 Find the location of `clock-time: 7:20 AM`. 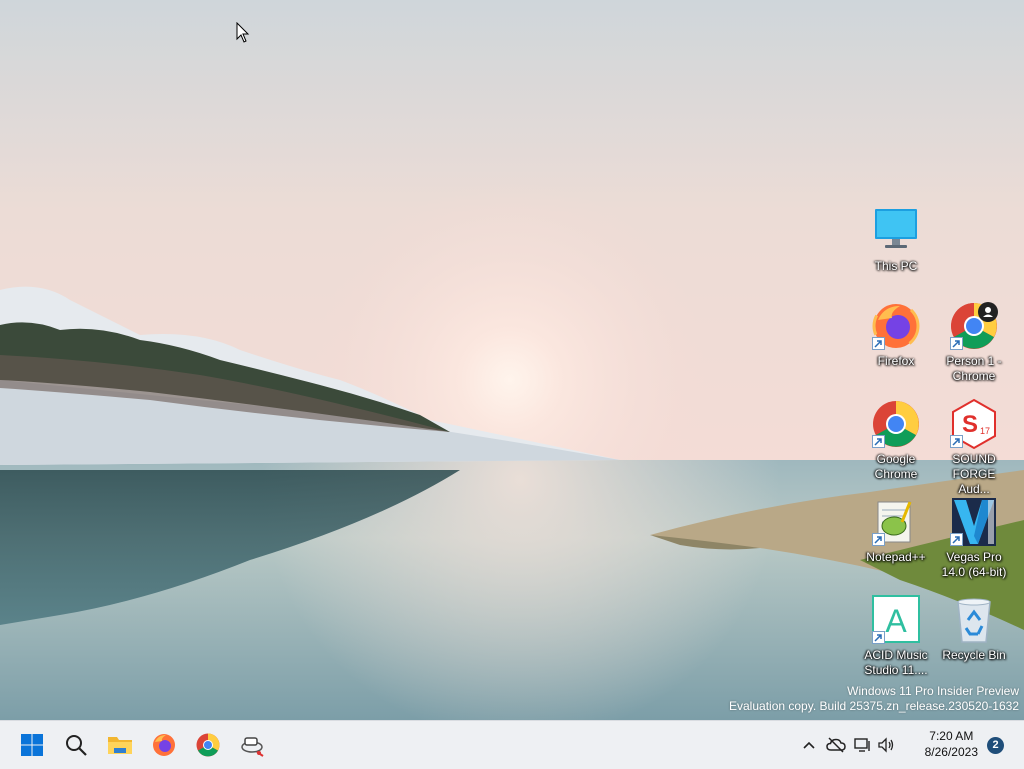

clock-time: 7:20 AM is located at coordinates (951, 736).